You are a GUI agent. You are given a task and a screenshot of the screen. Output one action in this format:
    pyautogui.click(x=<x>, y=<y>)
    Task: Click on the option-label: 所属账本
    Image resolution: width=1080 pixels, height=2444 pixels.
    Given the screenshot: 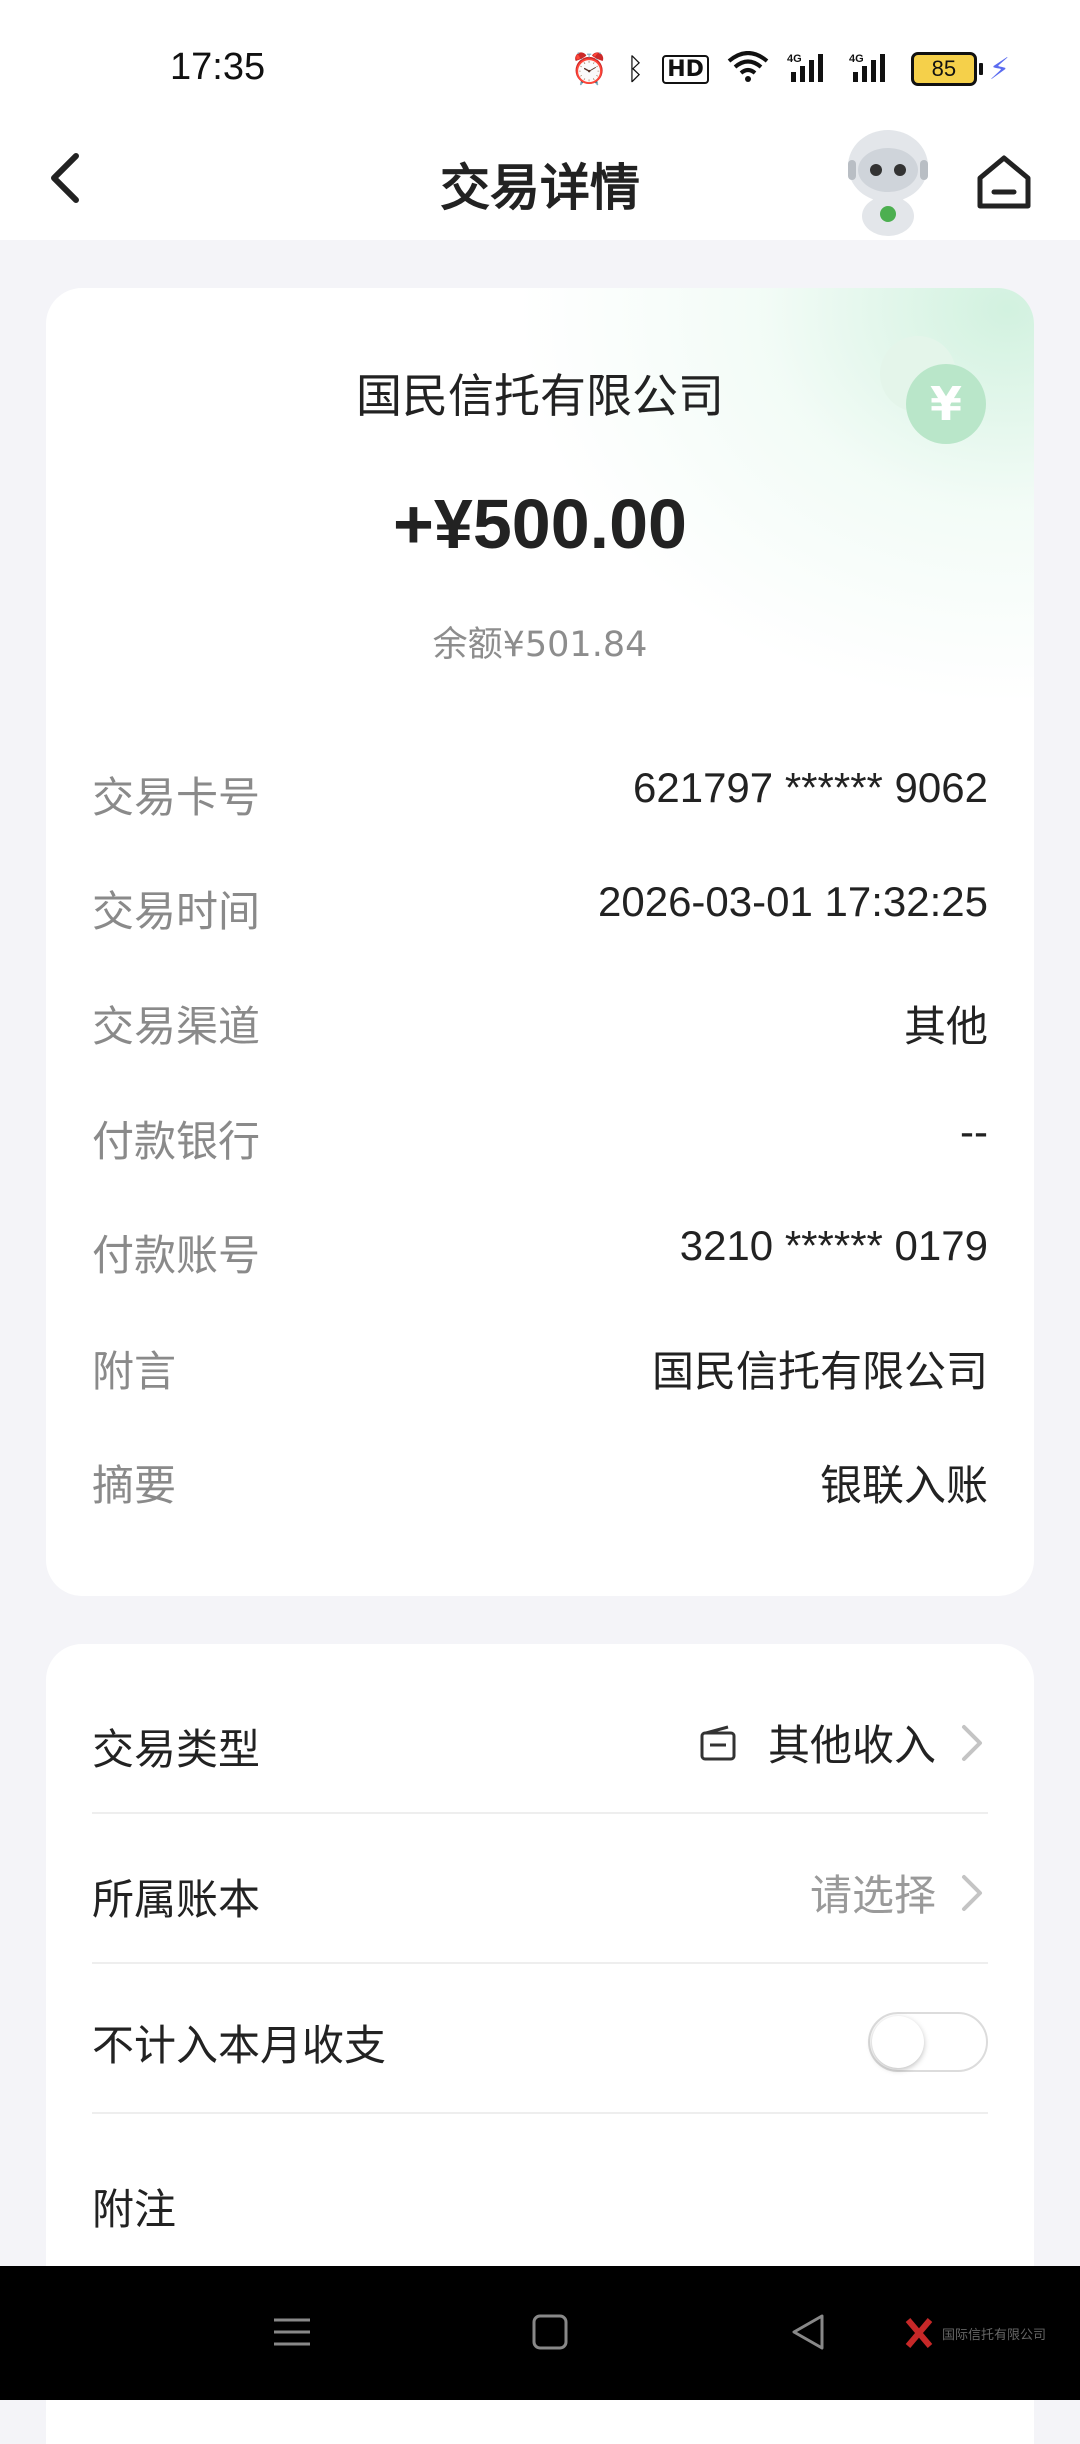 What is the action you would take?
    pyautogui.click(x=176, y=1899)
    